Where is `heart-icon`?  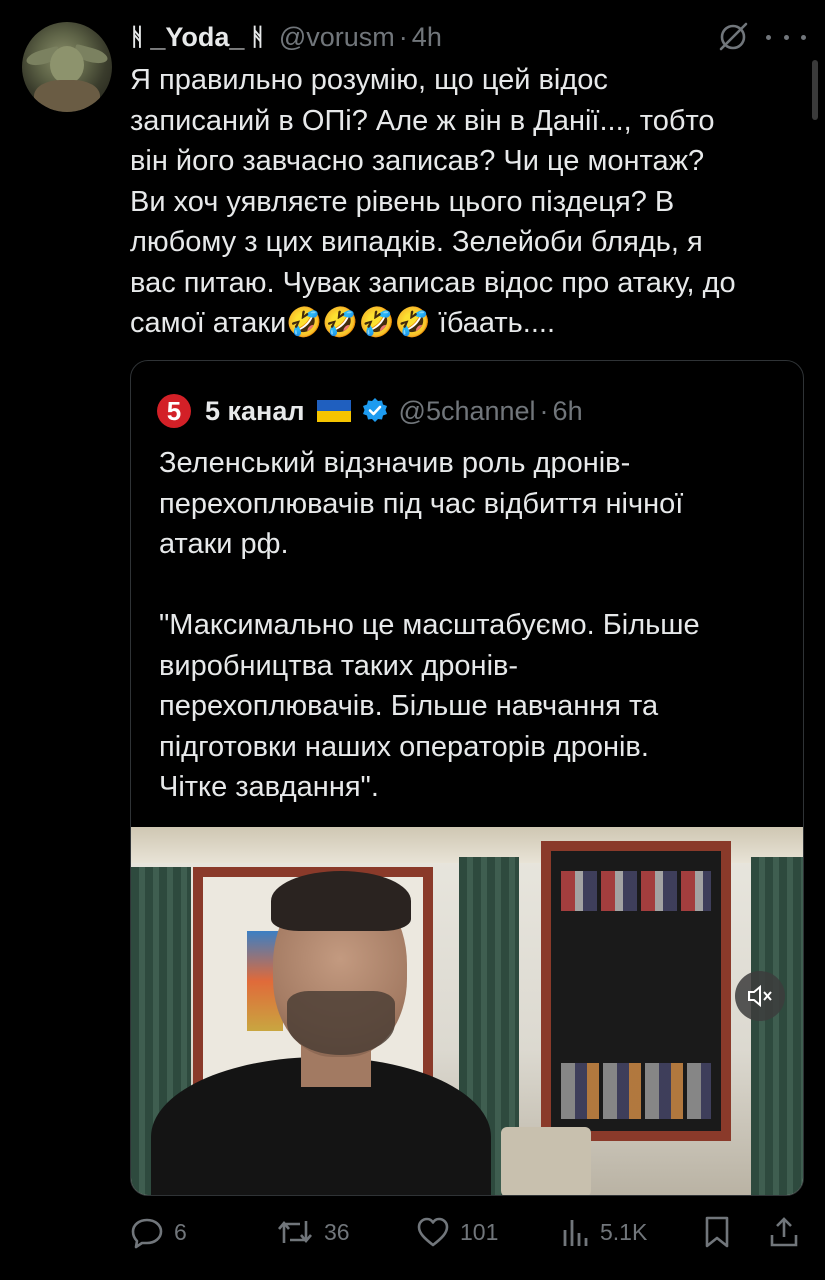
heart-icon is located at coordinates (433, 1232).